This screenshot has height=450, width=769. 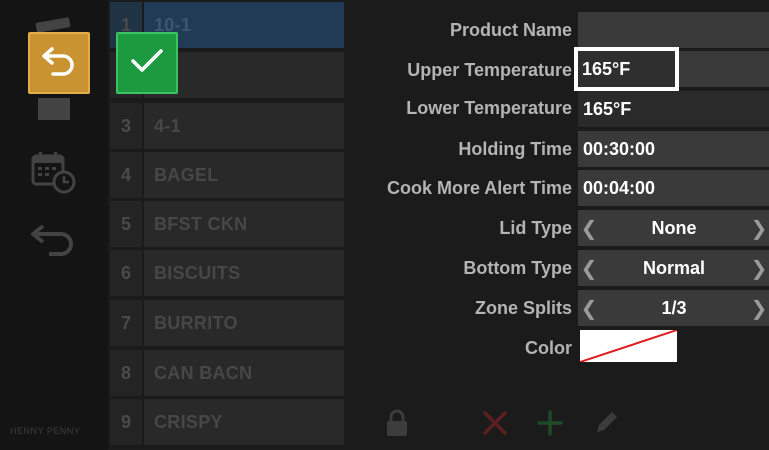 What do you see at coordinates (45, 431) in the screenshot?
I see `brand-logo: HENNY PENNY` at bounding box center [45, 431].